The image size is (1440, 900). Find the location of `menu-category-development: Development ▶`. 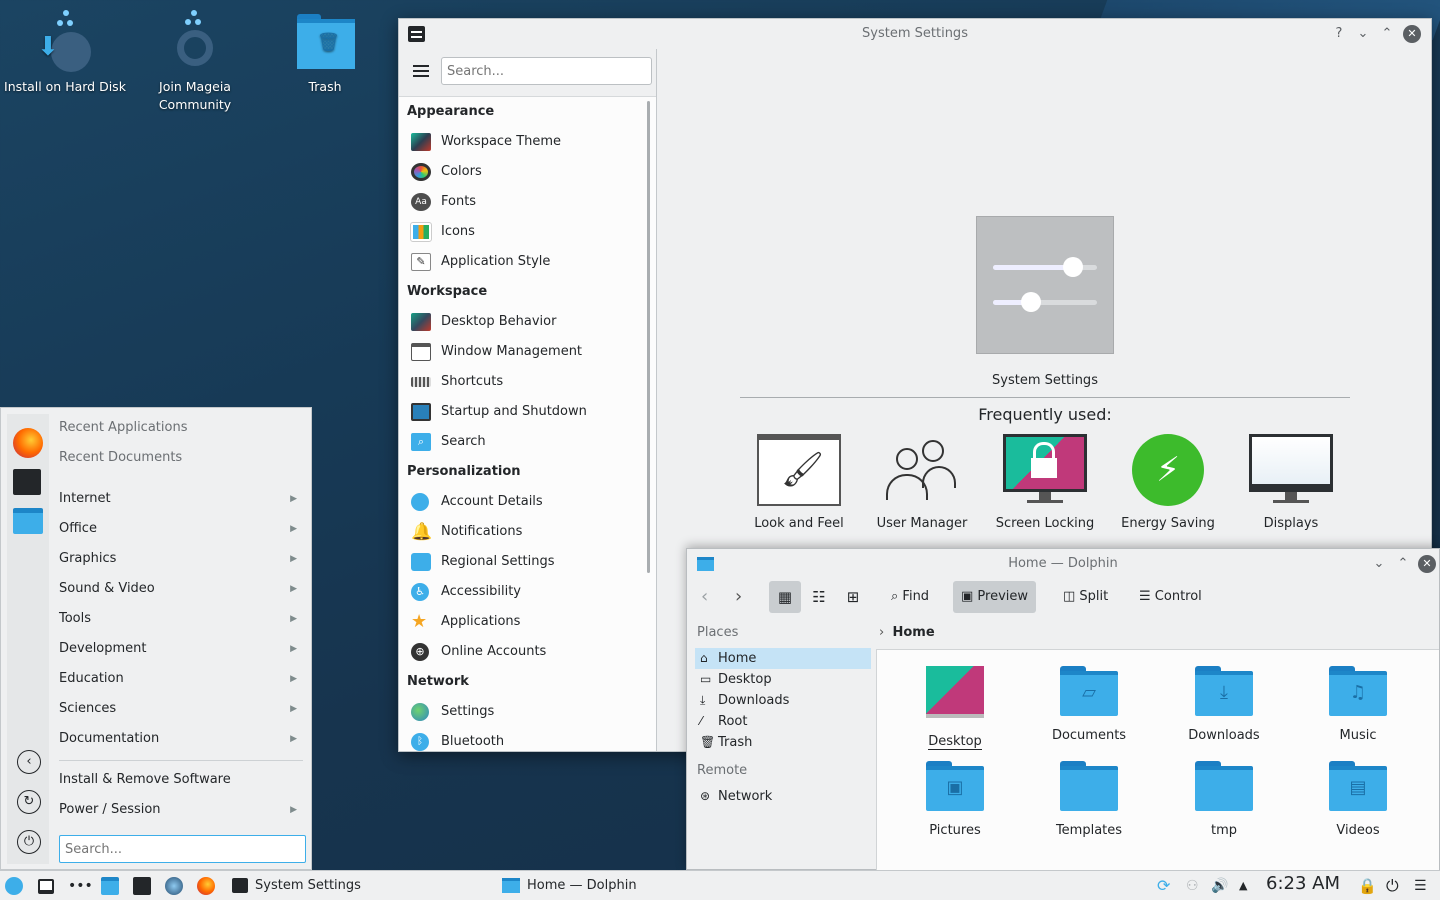

menu-category-development: Development ▶ is located at coordinates (181, 649).